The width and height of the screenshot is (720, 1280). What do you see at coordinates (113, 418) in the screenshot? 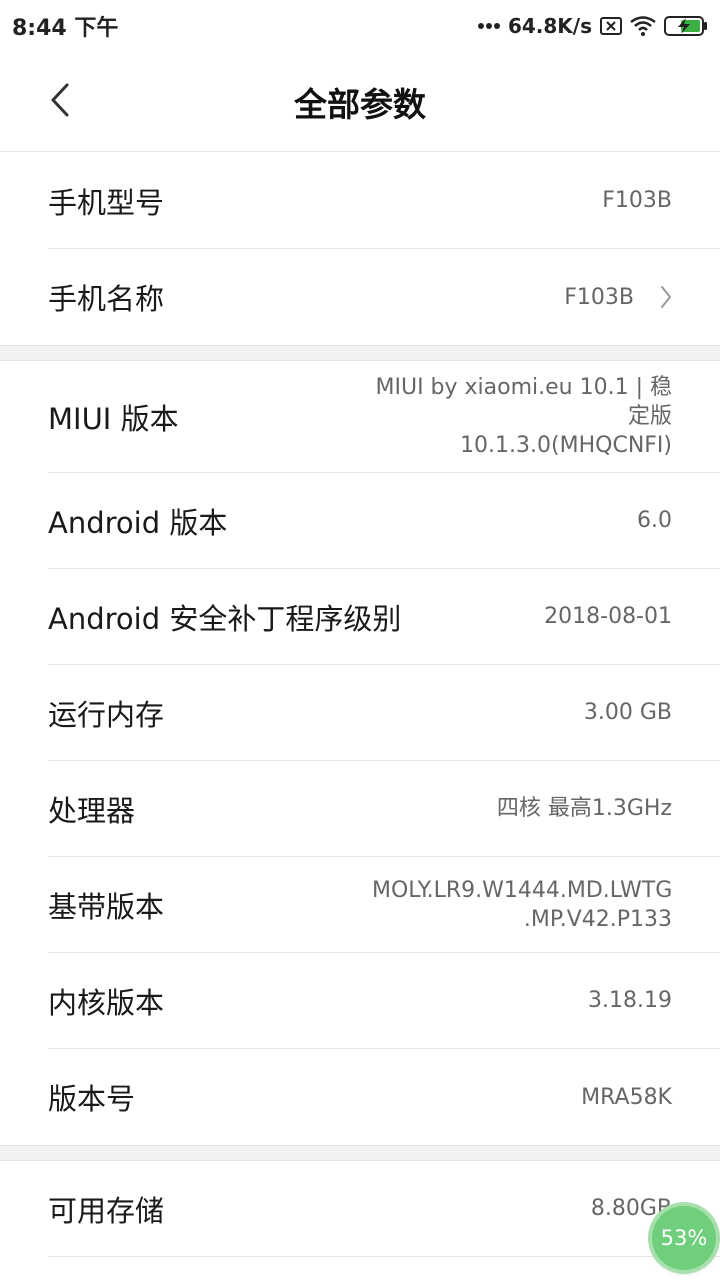
I see `row-label: MIUI 版本` at bounding box center [113, 418].